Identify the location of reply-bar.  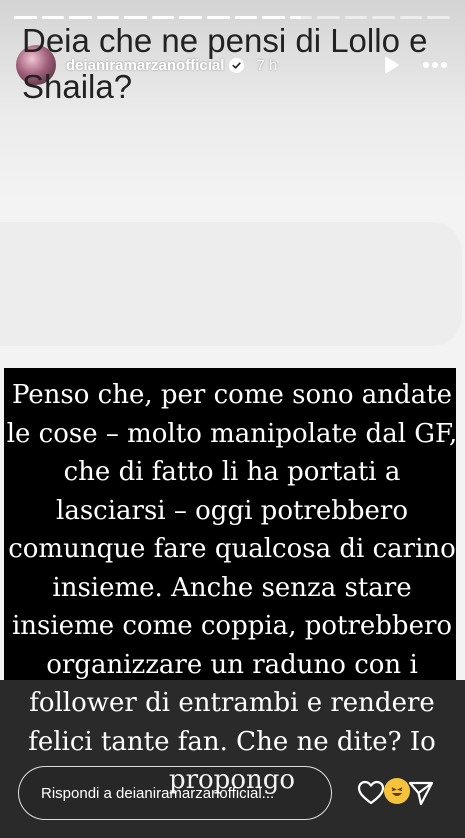
(175, 793).